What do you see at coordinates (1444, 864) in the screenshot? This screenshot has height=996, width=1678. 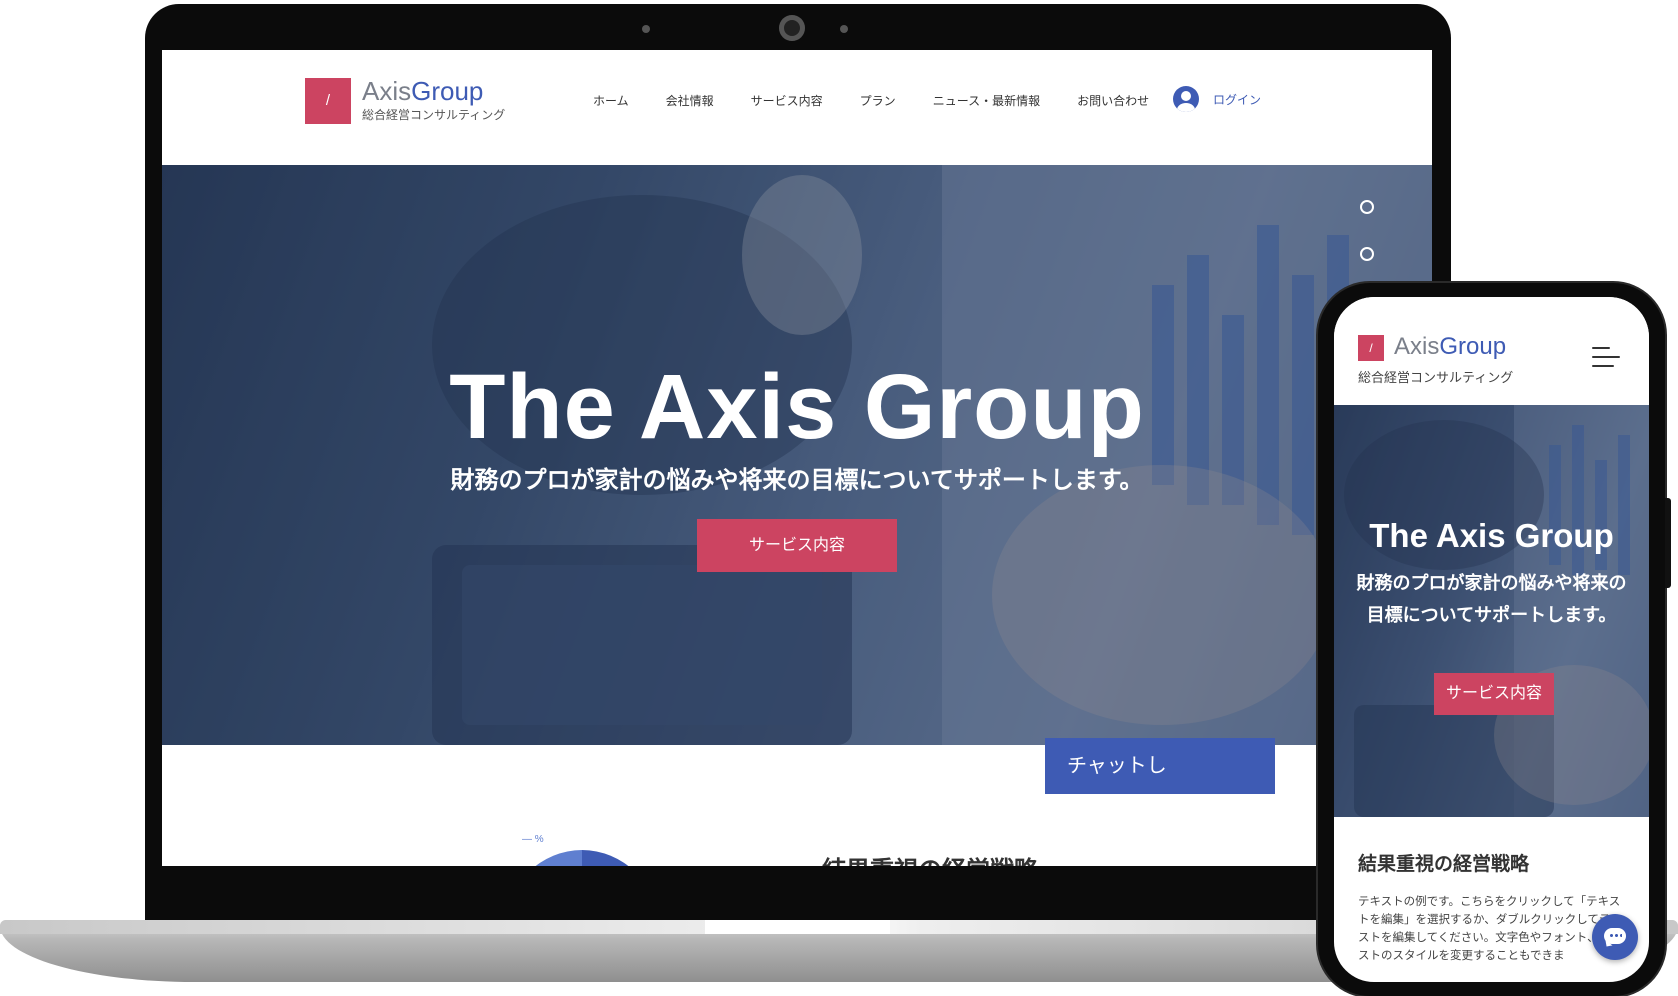 I see `mobile-section-title: 結果重視の経営戦略` at bounding box center [1444, 864].